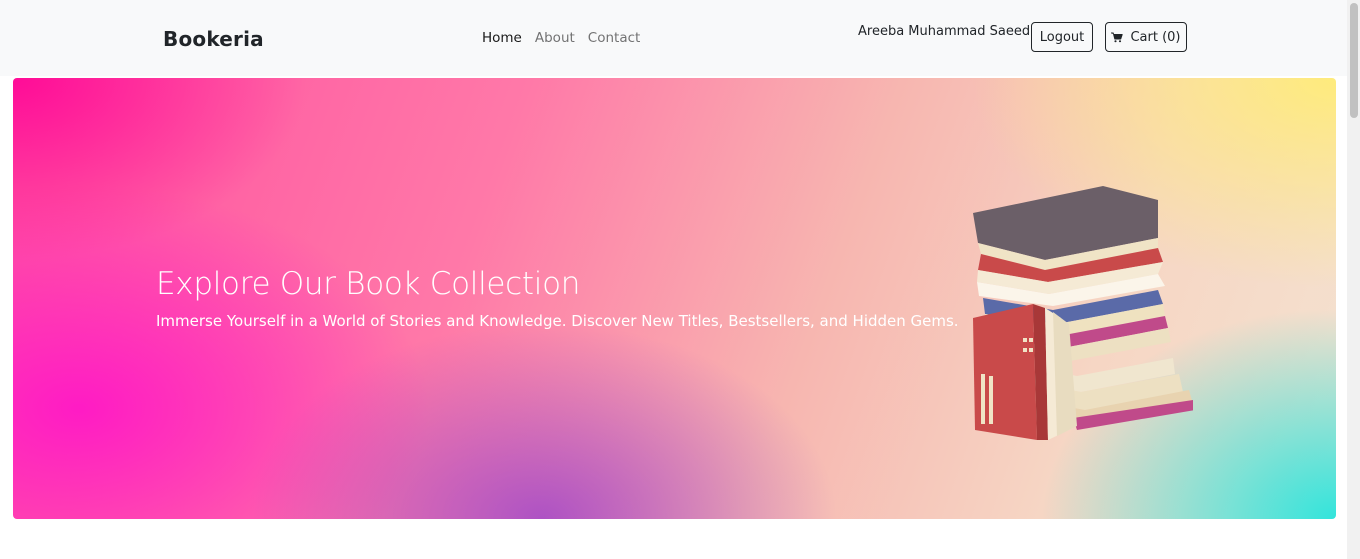  I want to click on nav-link-home: Home, so click(502, 38).